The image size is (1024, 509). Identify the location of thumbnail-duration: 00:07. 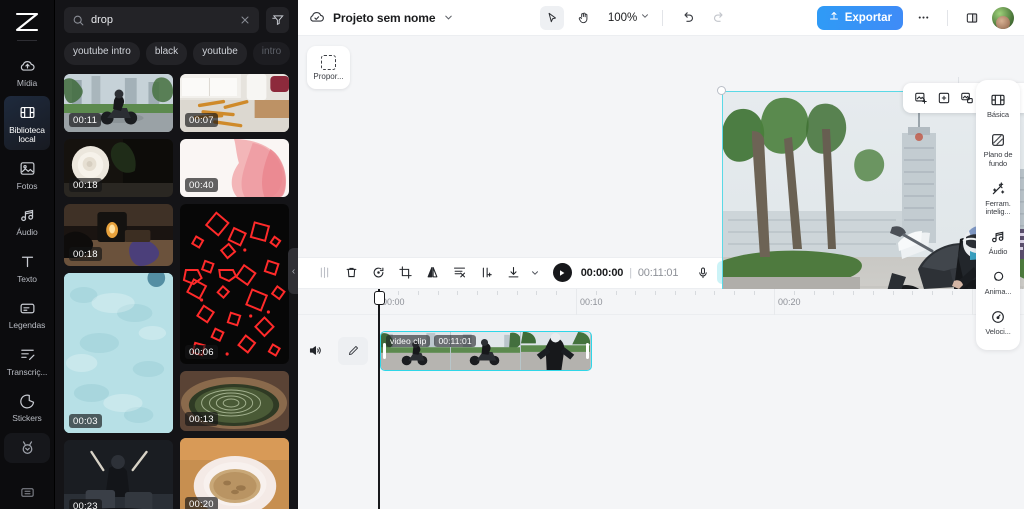
(201, 120).